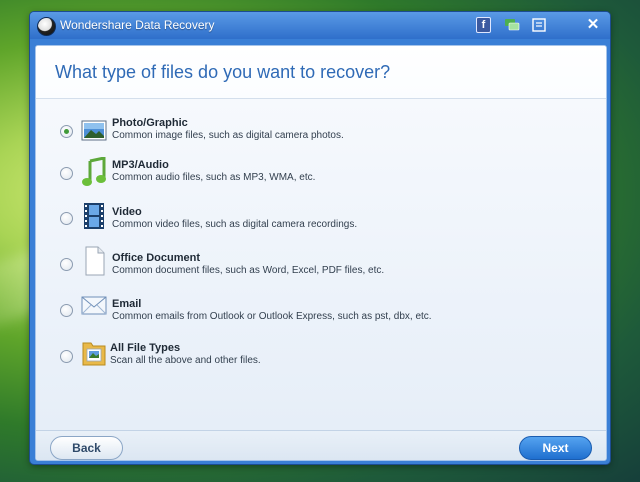 The width and height of the screenshot is (640, 482). Describe the element at coordinates (156, 258) in the screenshot. I see `option-title: Office Document` at that location.